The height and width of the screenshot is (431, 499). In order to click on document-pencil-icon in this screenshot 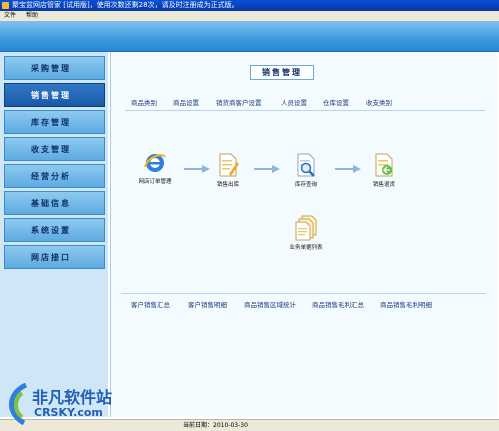, I will do `click(228, 165)`.